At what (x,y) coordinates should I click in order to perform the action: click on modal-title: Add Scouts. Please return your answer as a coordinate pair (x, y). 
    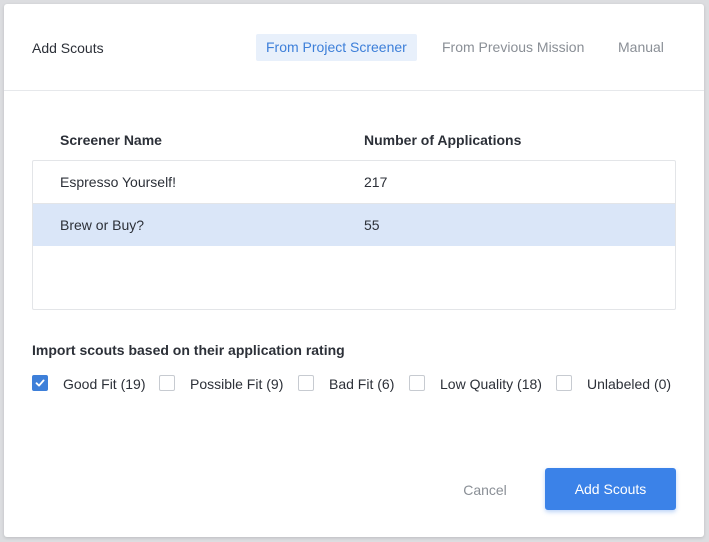
    Looking at the image, I should click on (68, 48).